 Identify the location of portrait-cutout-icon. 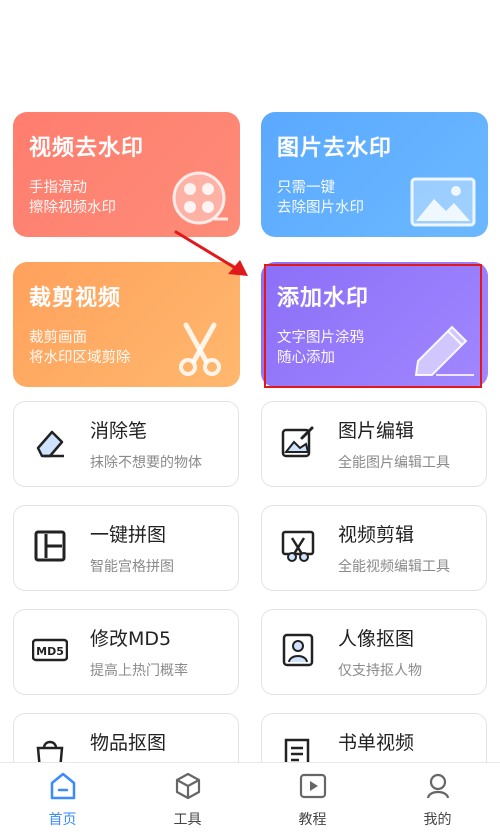
(298, 650).